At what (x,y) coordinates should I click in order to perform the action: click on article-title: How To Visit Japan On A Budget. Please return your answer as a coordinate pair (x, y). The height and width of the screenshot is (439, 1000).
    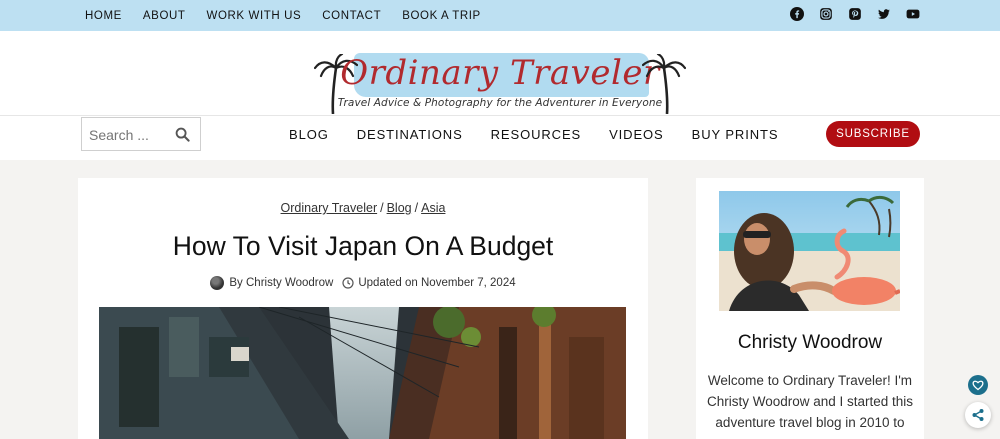
    Looking at the image, I should click on (363, 246).